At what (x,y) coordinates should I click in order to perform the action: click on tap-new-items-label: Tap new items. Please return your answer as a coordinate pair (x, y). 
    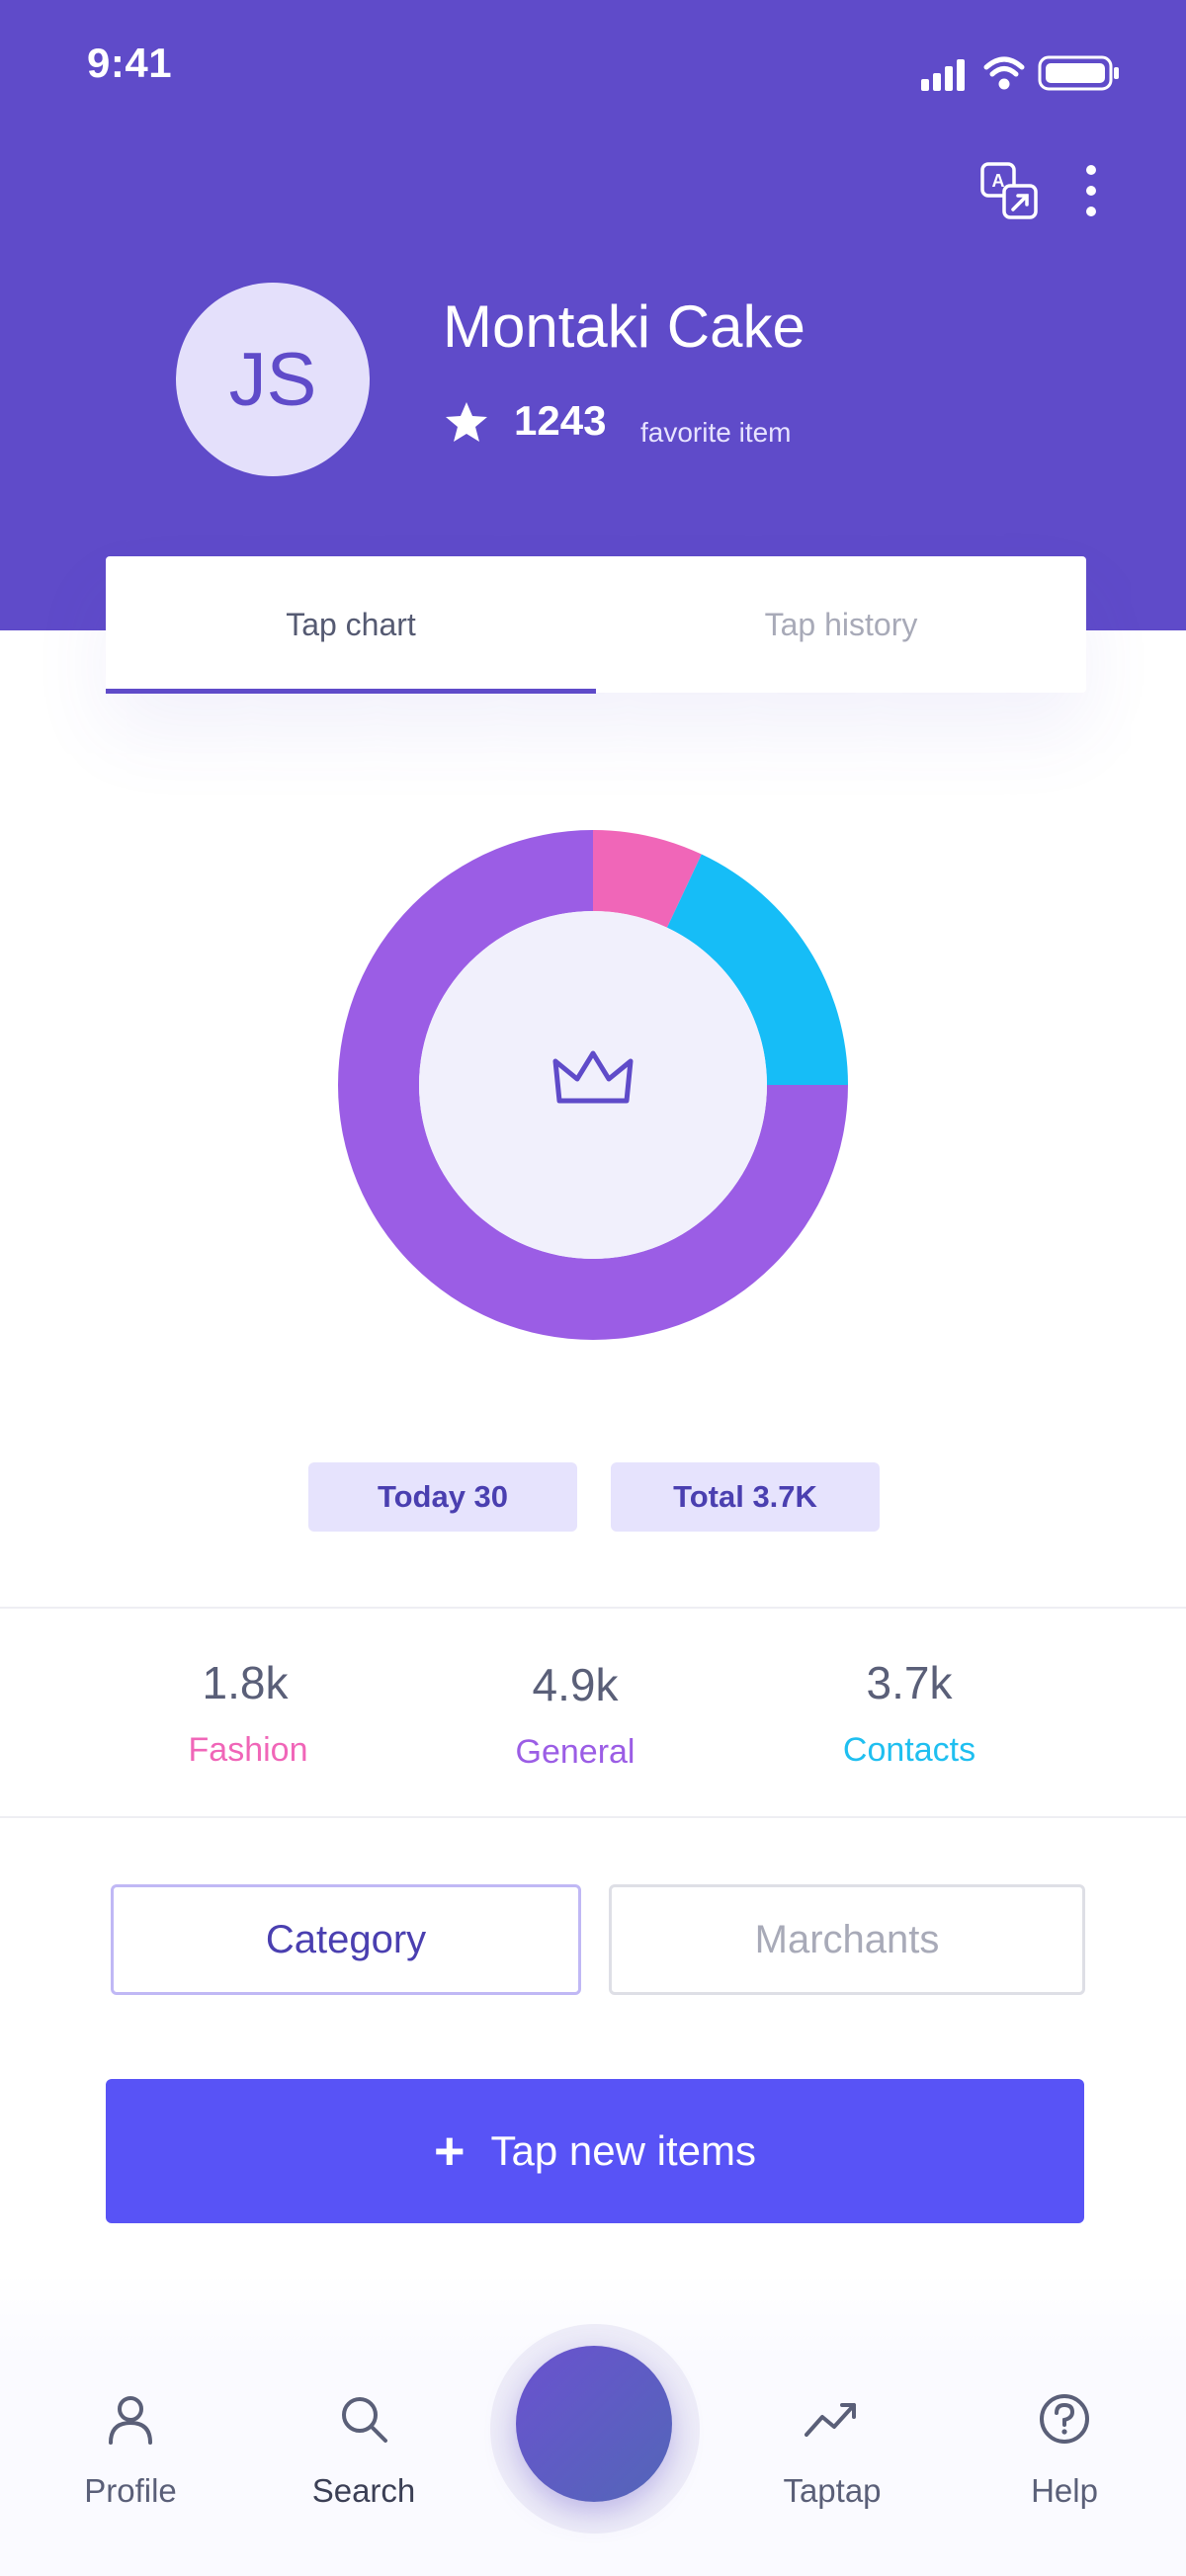
    Looking at the image, I should click on (623, 2150).